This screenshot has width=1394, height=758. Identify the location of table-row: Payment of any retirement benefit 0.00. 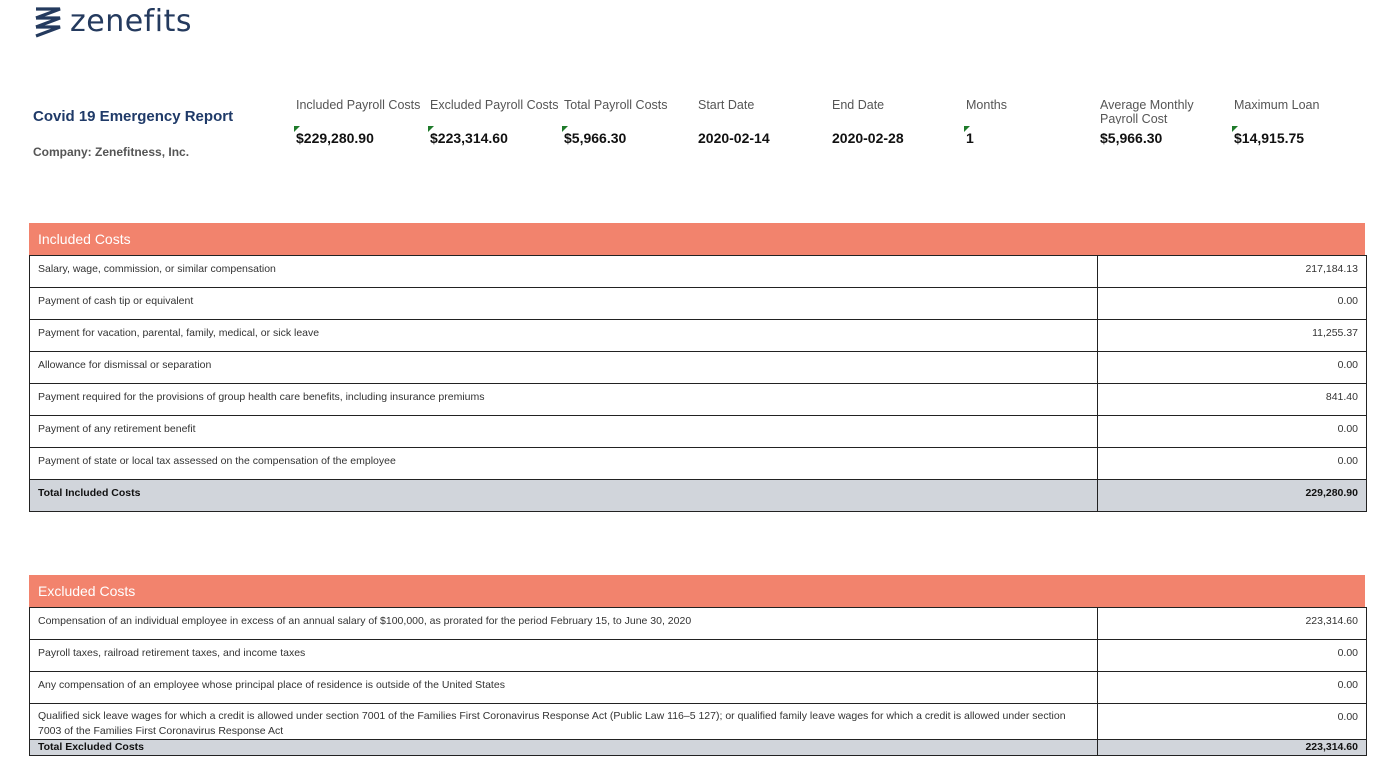
(698, 431).